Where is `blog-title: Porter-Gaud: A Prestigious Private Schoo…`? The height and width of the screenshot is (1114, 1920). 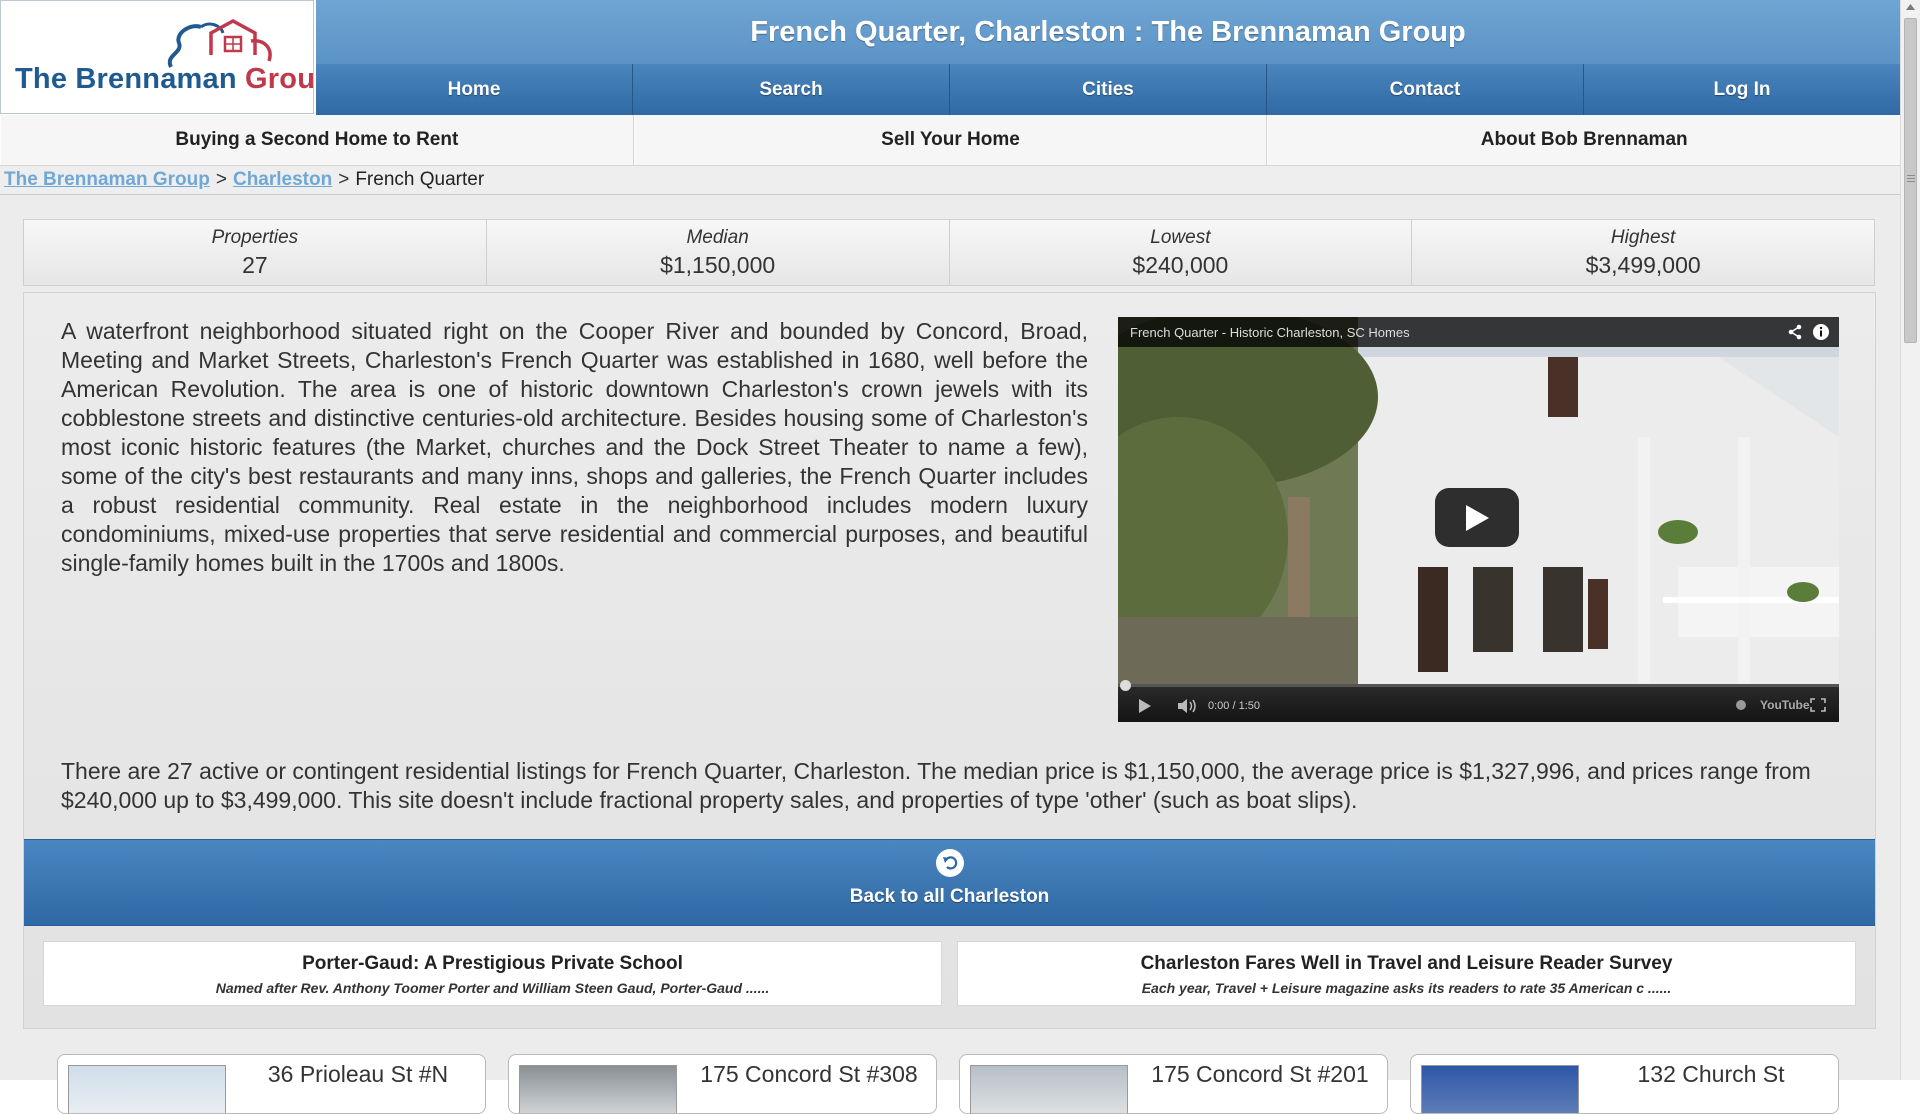
blog-title: Porter-Gaud: A Prestigious Private Schoo… is located at coordinates (492, 963).